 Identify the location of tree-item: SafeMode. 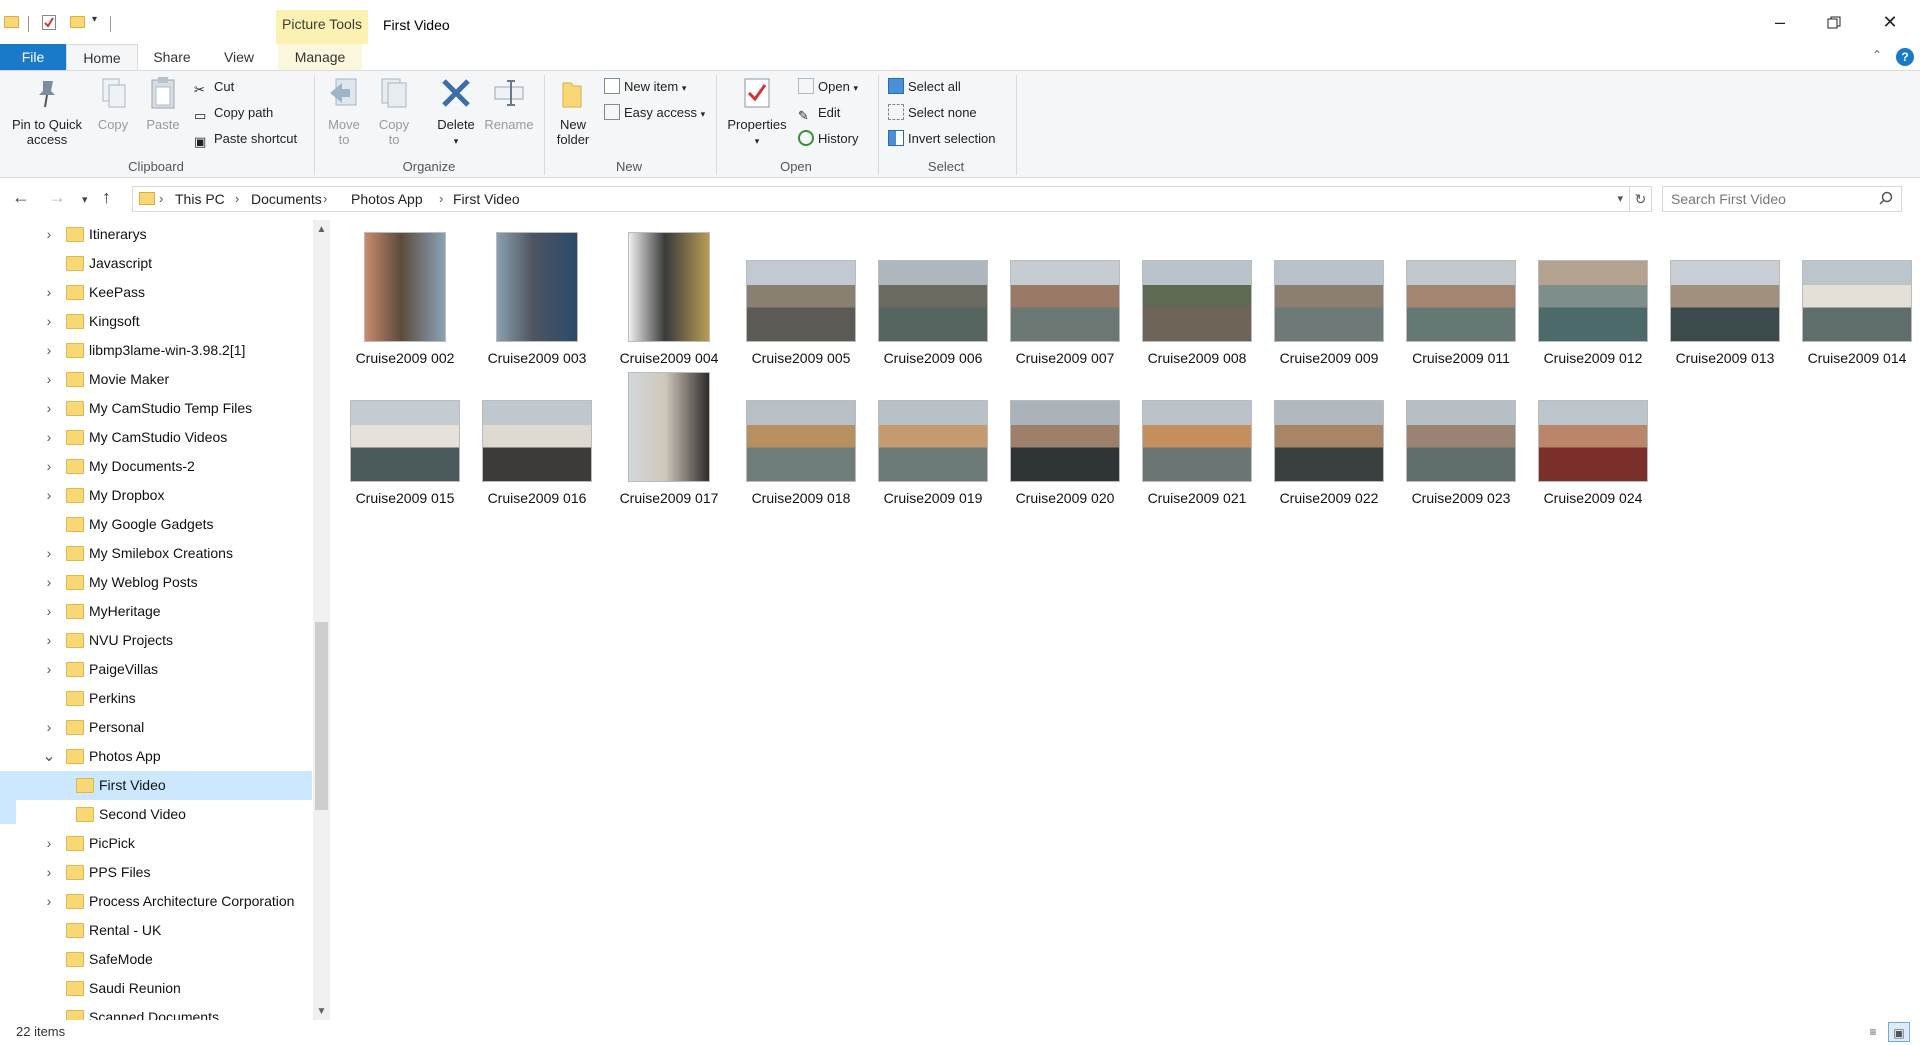
(156, 959).